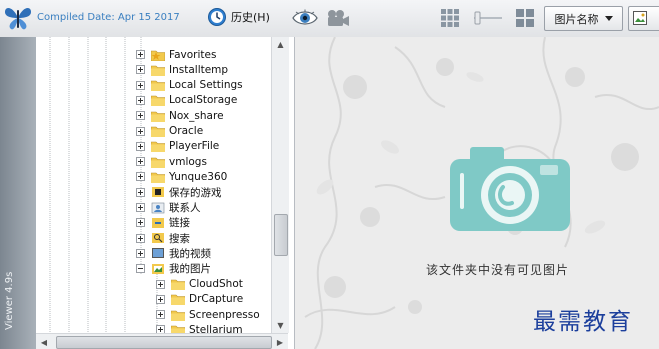  I want to click on tree-item-label: 搜索, so click(179, 238).